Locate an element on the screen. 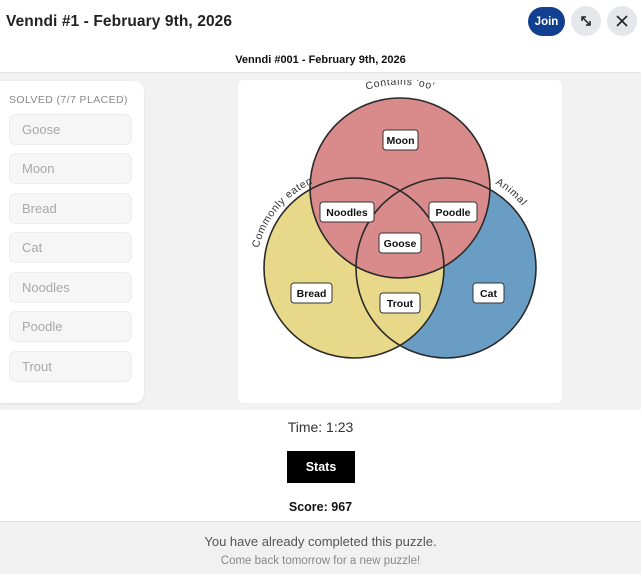  placed-word-noodles: Noodles is located at coordinates (347, 212).